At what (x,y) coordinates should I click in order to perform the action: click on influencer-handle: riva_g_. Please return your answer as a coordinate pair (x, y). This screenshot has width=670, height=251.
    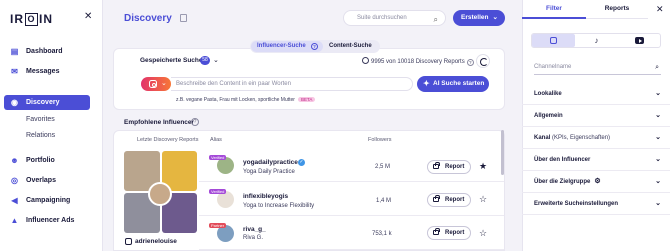
    Looking at the image, I should click on (254, 229).